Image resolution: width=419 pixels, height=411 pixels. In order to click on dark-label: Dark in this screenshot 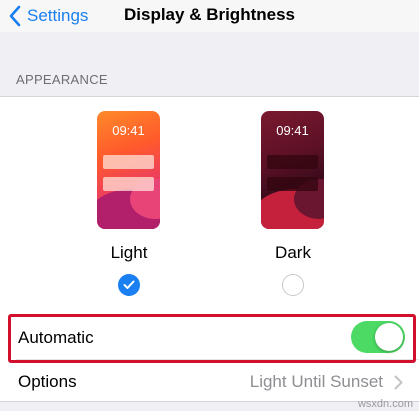, I will do `click(293, 252)`.